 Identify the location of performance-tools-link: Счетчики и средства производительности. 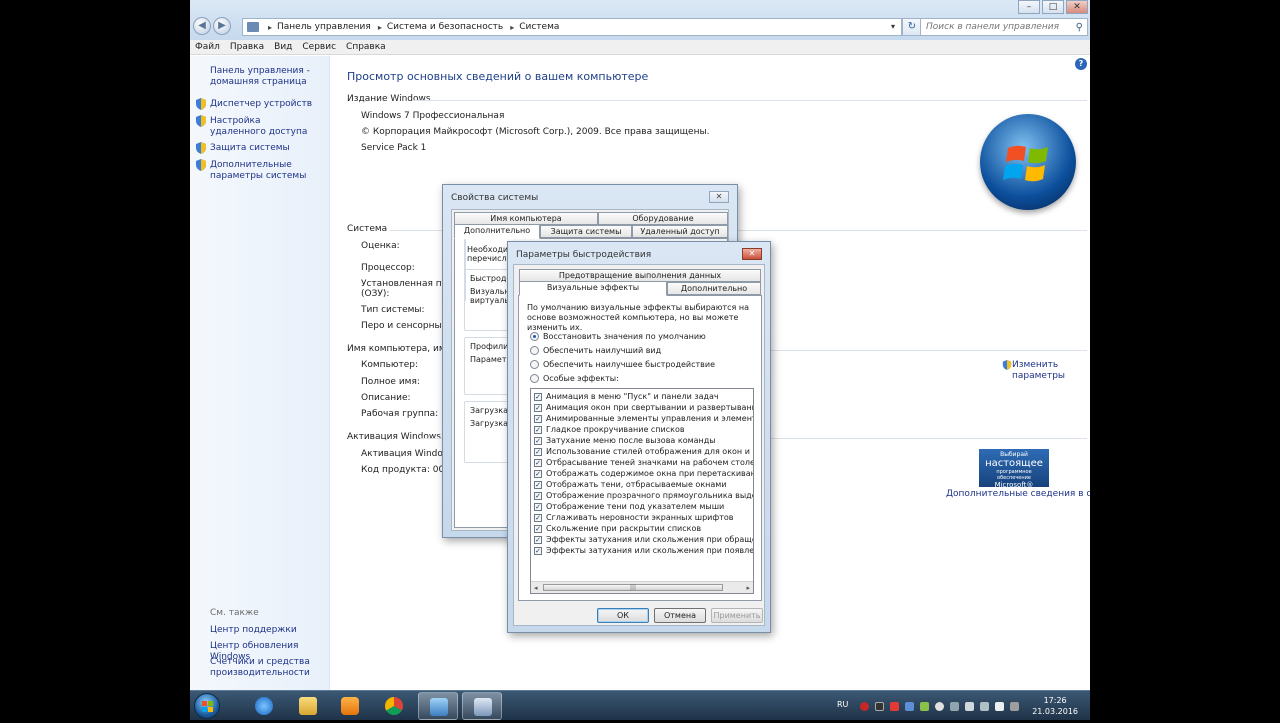
(260, 668).